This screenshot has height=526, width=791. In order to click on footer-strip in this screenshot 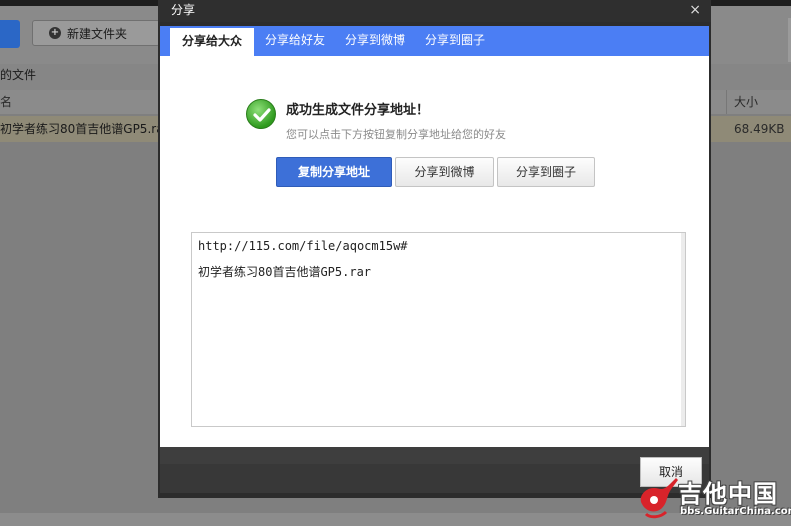, I will do `click(434, 455)`.